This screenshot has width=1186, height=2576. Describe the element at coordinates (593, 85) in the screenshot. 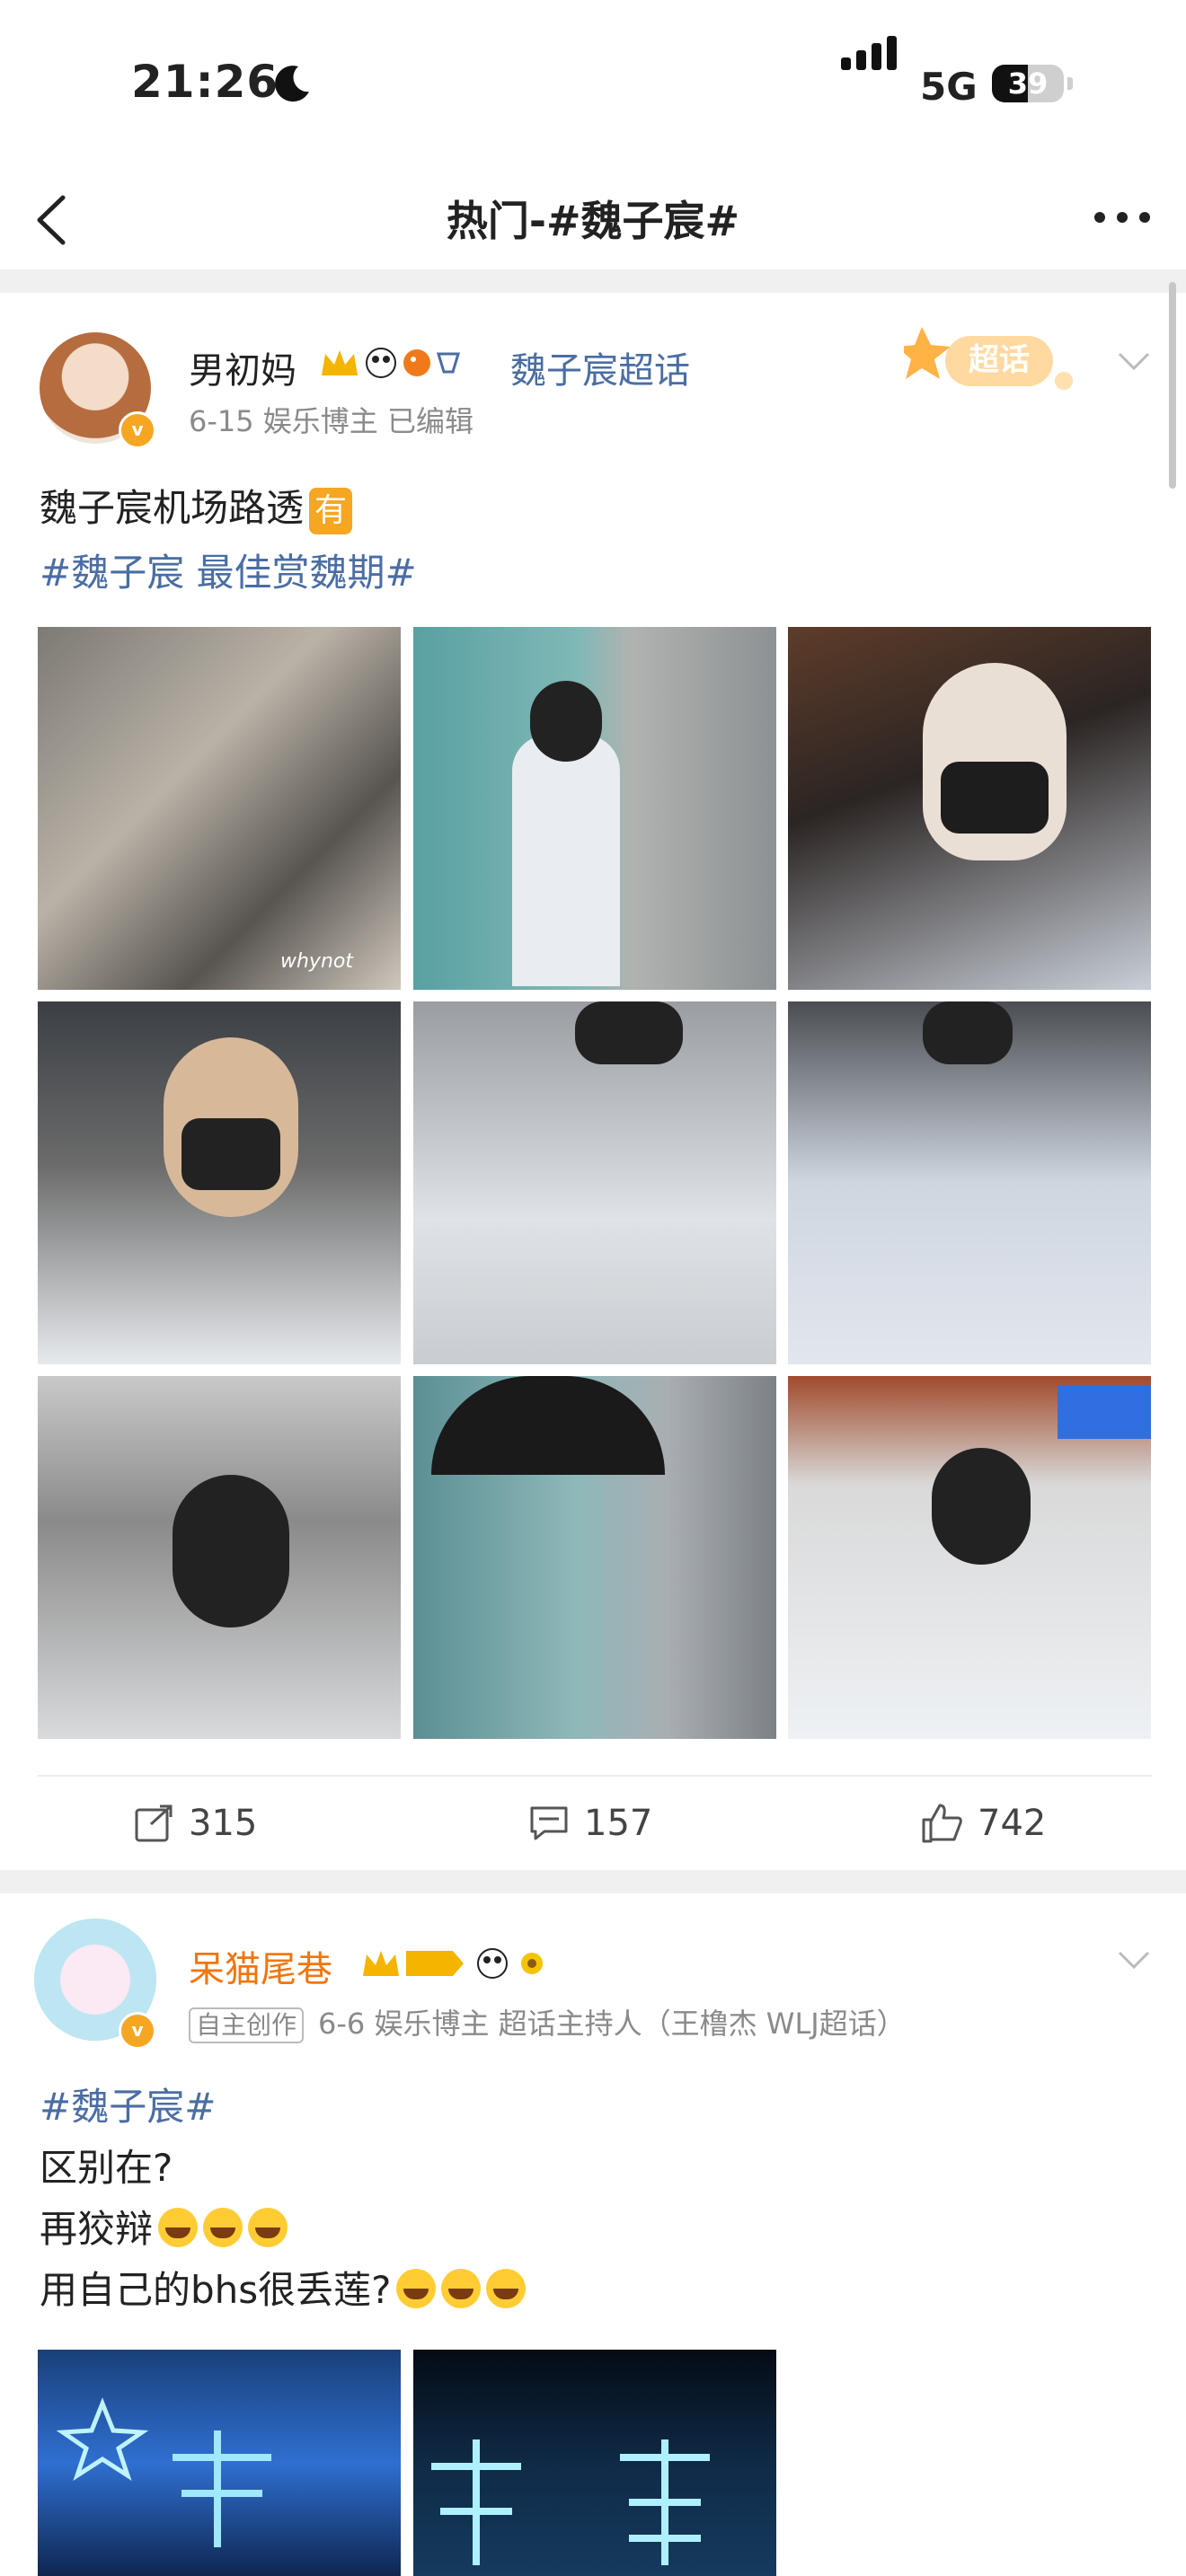

I see `status-bar: 21:26 5G 39` at that location.